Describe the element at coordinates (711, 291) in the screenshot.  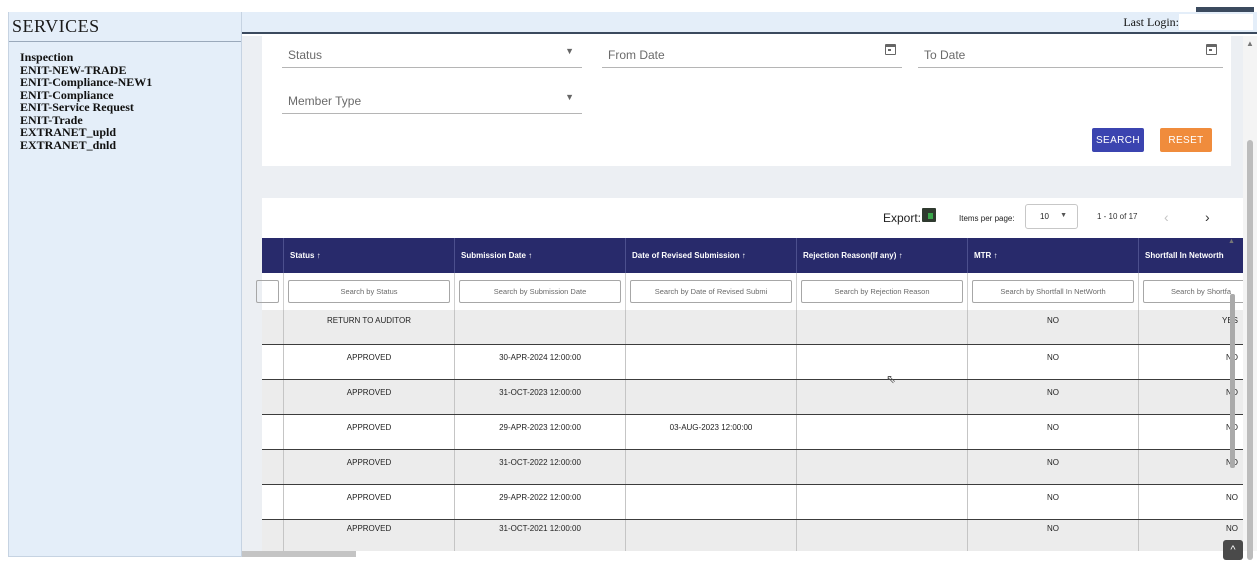
I see `revised-submission-search-input: Search by Date of Revised Submi` at that location.